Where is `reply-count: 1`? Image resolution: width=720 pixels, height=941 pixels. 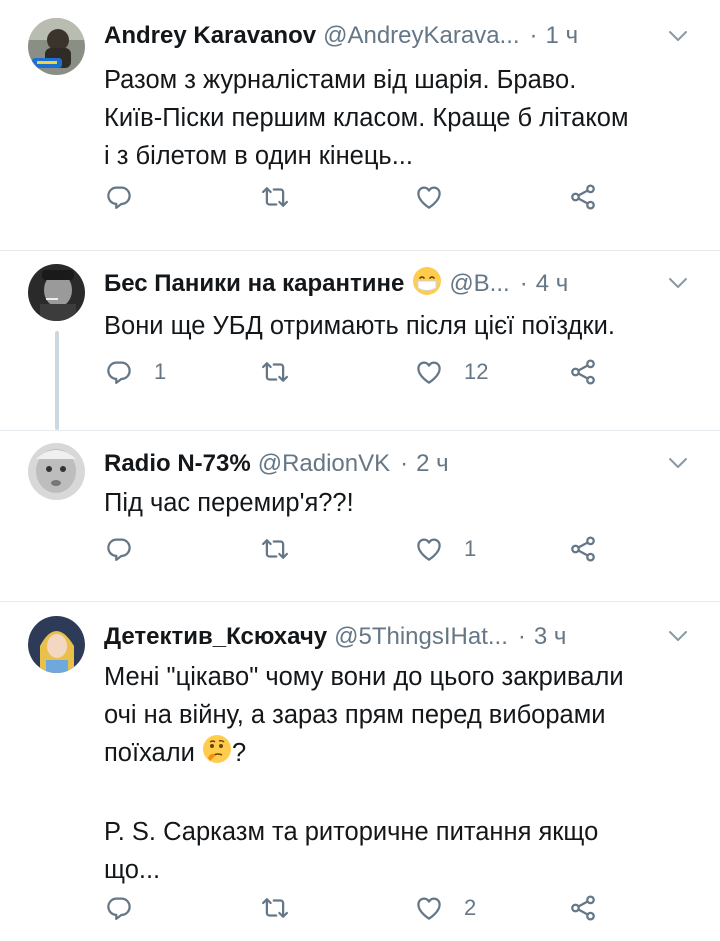
reply-count: 1 is located at coordinates (160, 371).